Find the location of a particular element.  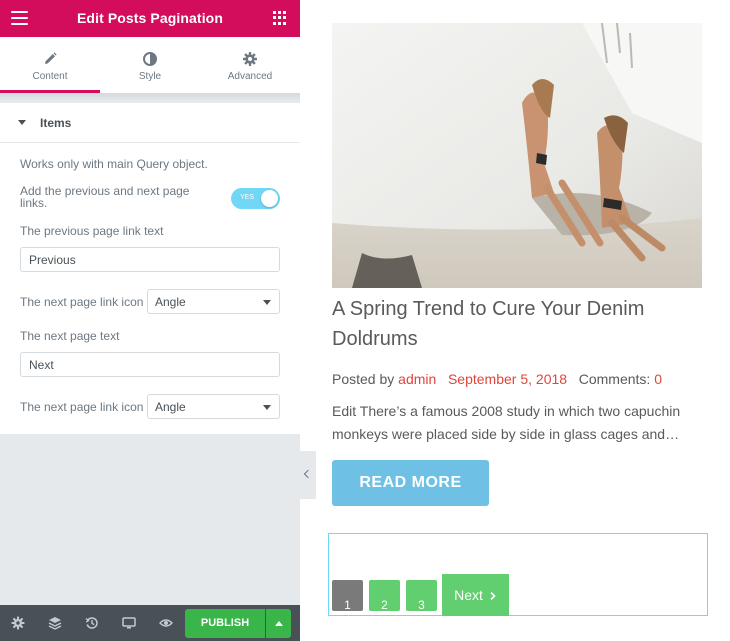

meta-comments-count: 0 is located at coordinates (658, 379).